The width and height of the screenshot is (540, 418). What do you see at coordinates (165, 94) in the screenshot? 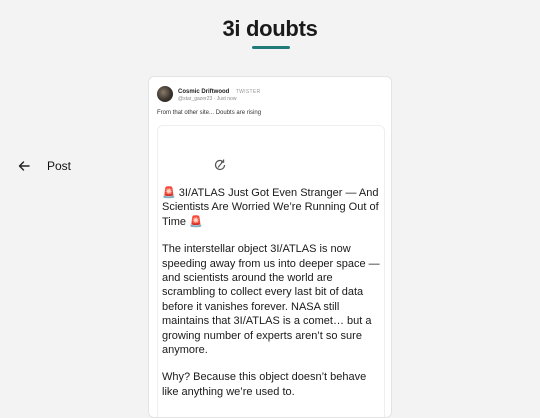
I see `avatar` at bounding box center [165, 94].